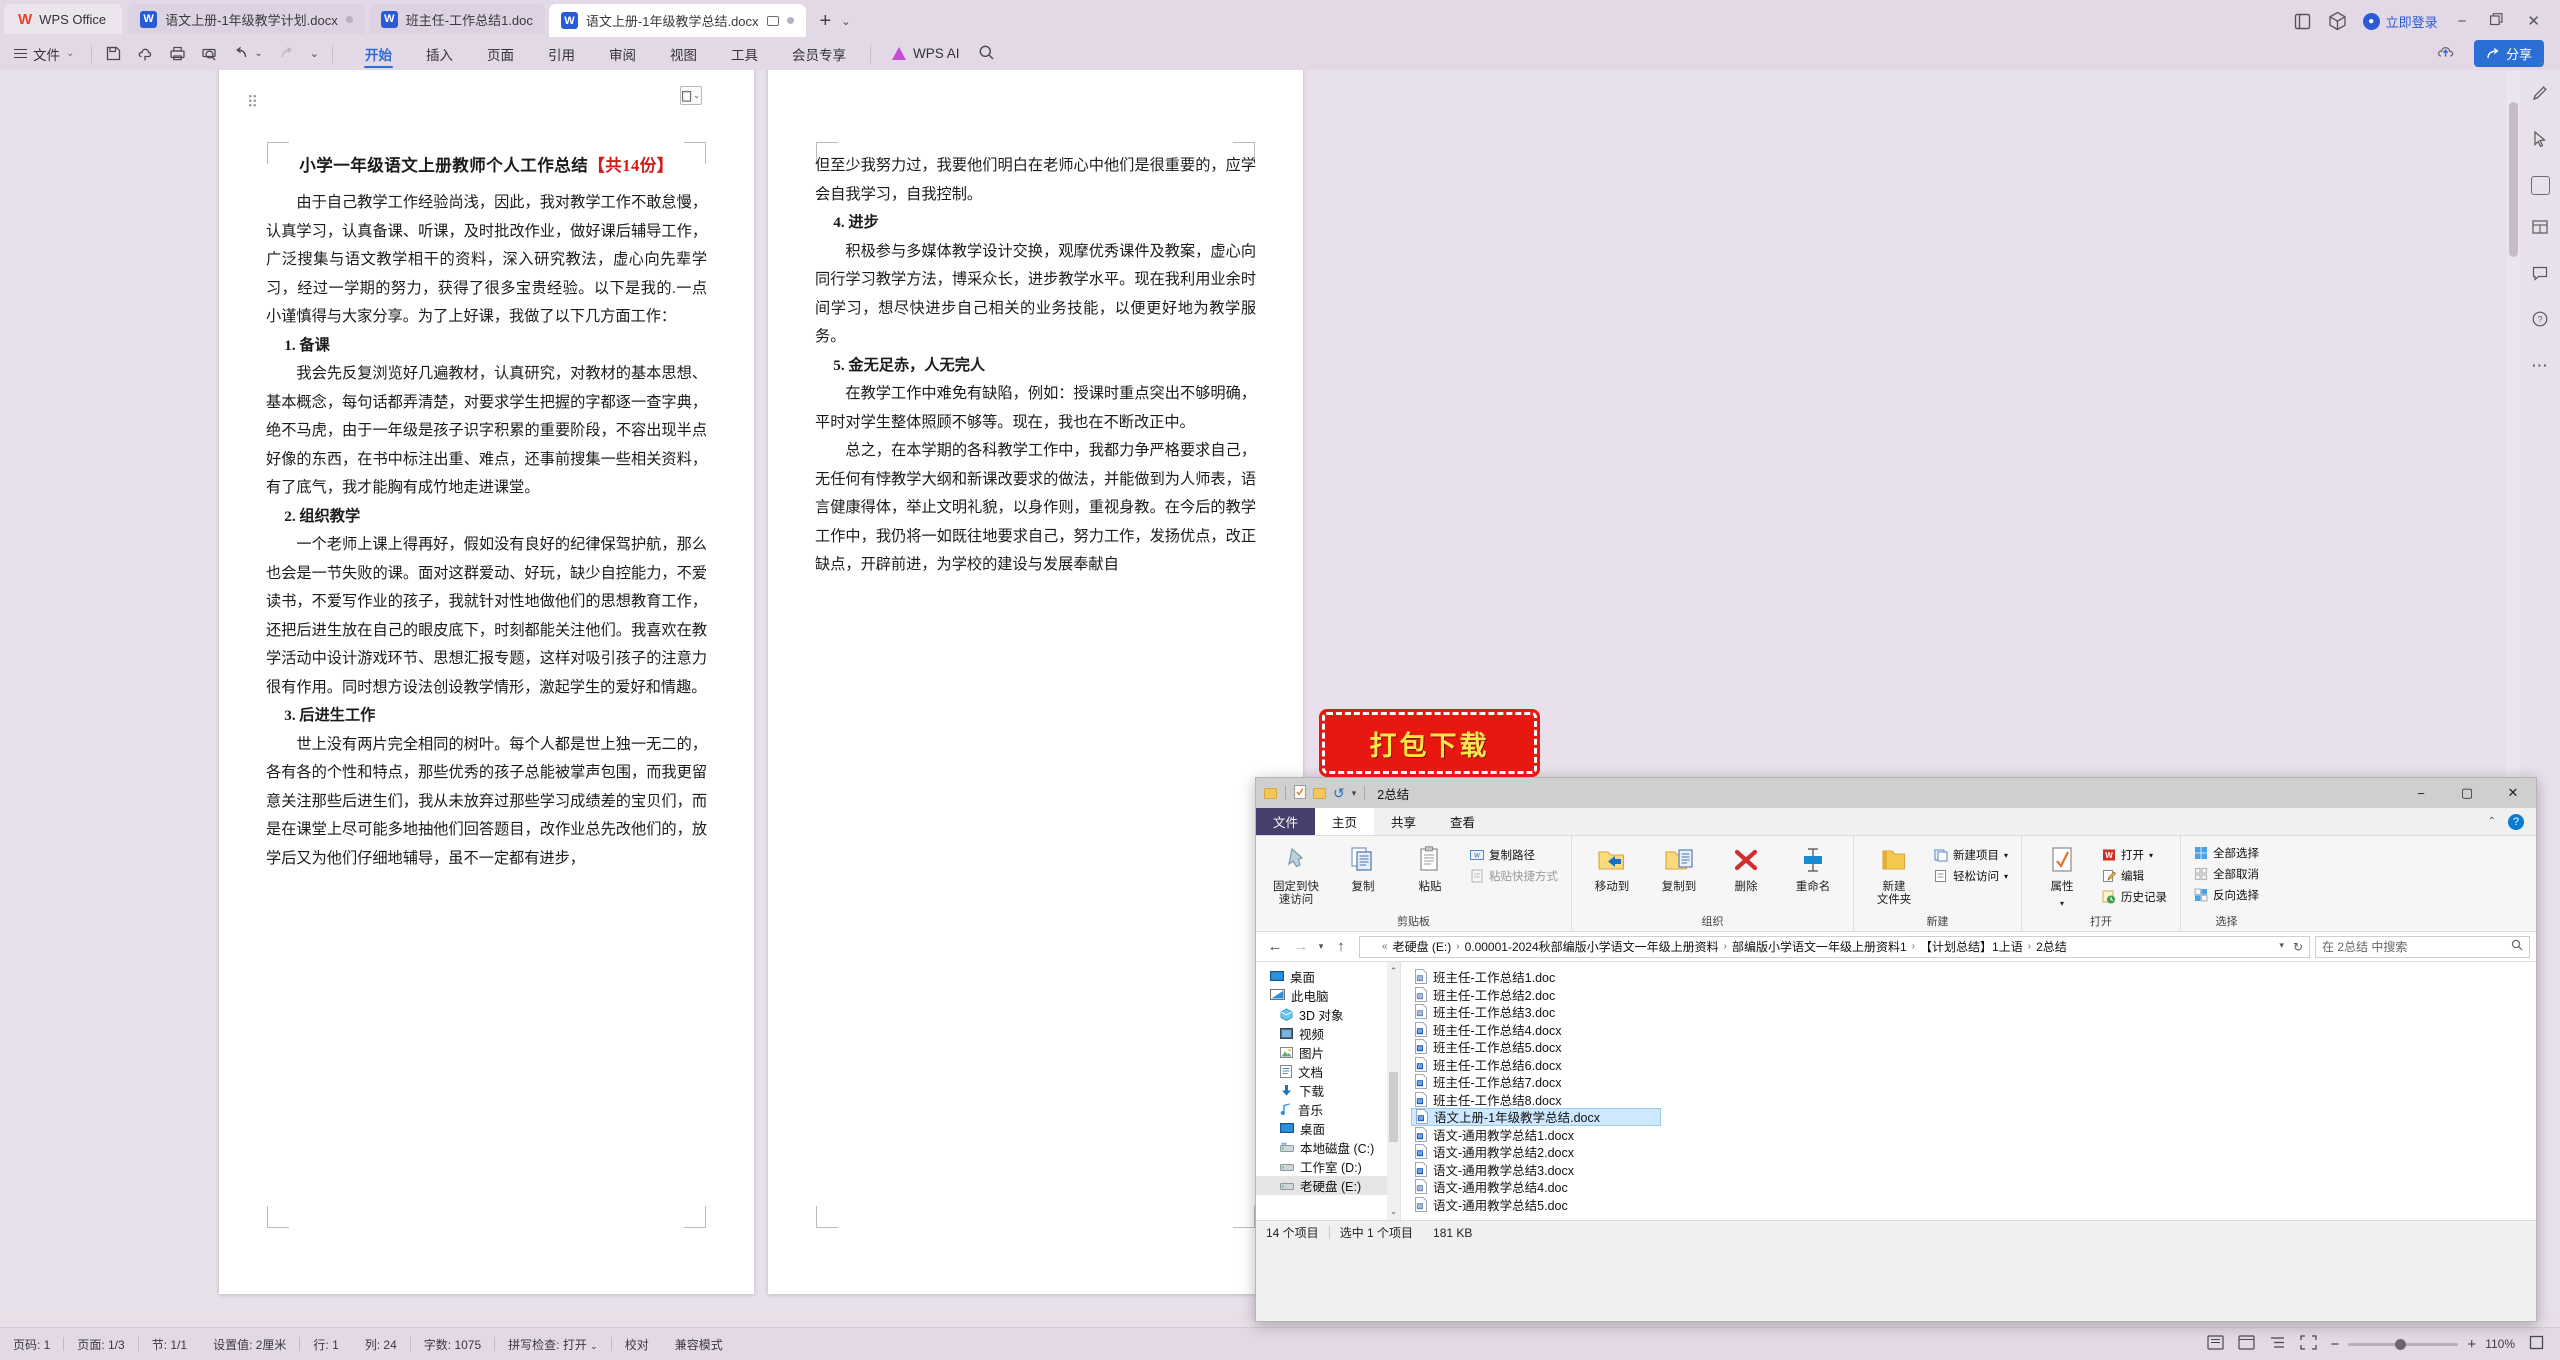 The height and width of the screenshot is (1360, 2560). I want to click on new-folder-button: 新建 文件夹, so click(1894, 874).